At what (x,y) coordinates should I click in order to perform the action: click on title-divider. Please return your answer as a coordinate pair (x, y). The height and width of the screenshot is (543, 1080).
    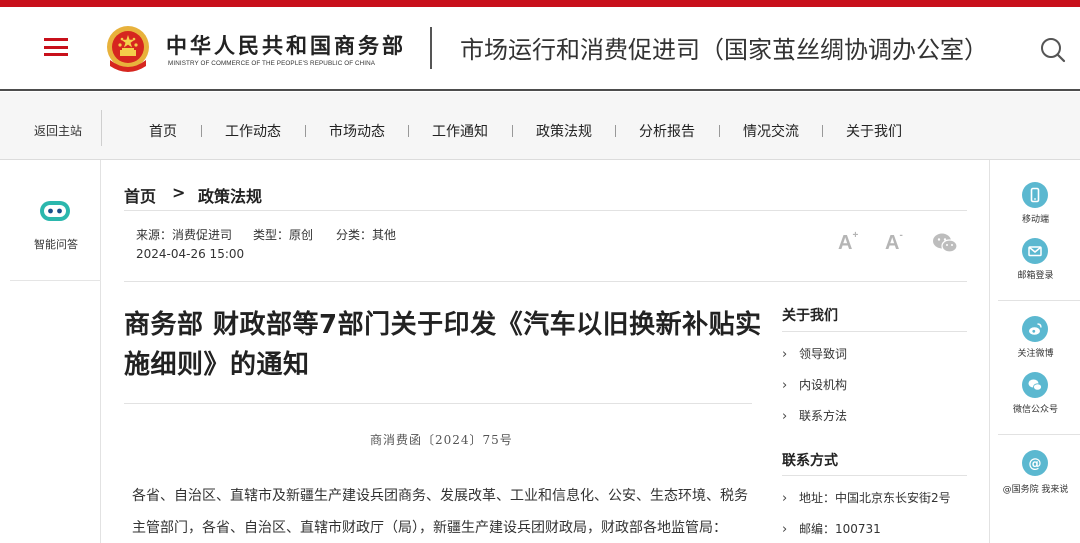
    Looking at the image, I should click on (438, 403).